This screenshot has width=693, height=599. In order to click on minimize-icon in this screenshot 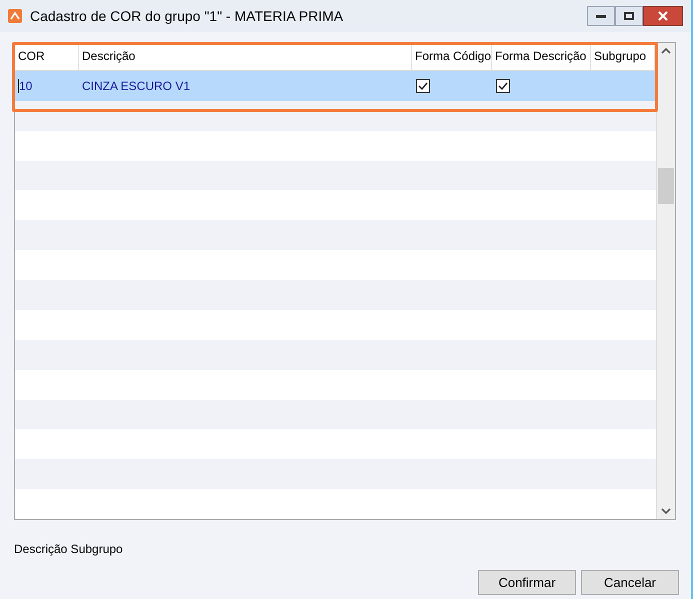, I will do `click(601, 16)`.